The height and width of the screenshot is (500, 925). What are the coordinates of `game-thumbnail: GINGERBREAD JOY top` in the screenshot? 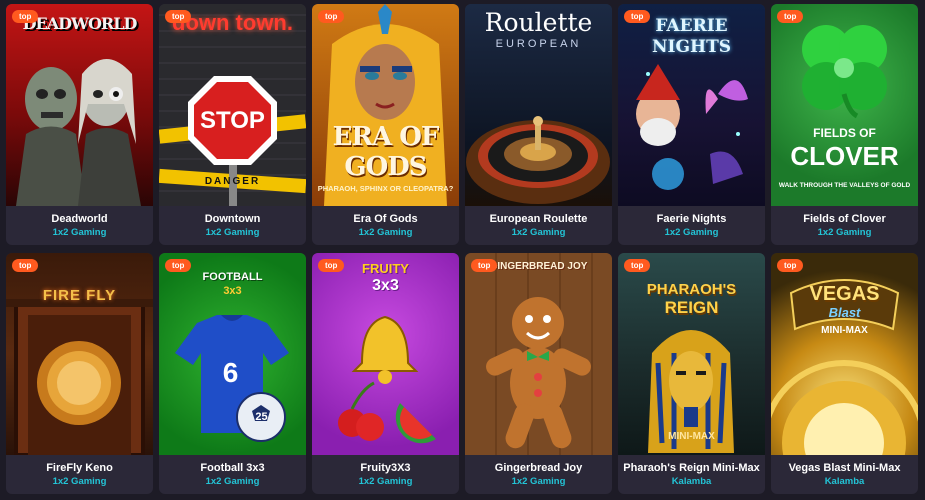 It's located at (538, 354).